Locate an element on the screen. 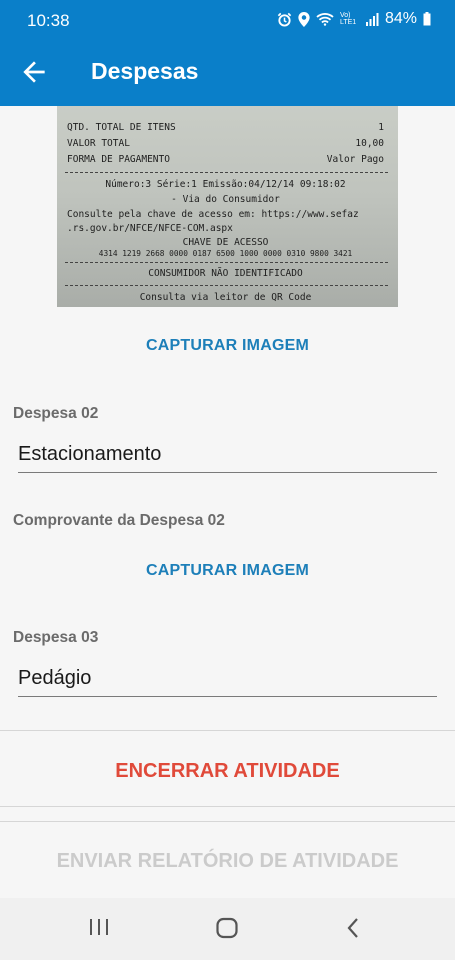 Image resolution: width=455 pixels, height=960 pixels. wifi-icon is located at coordinates (325, 19).